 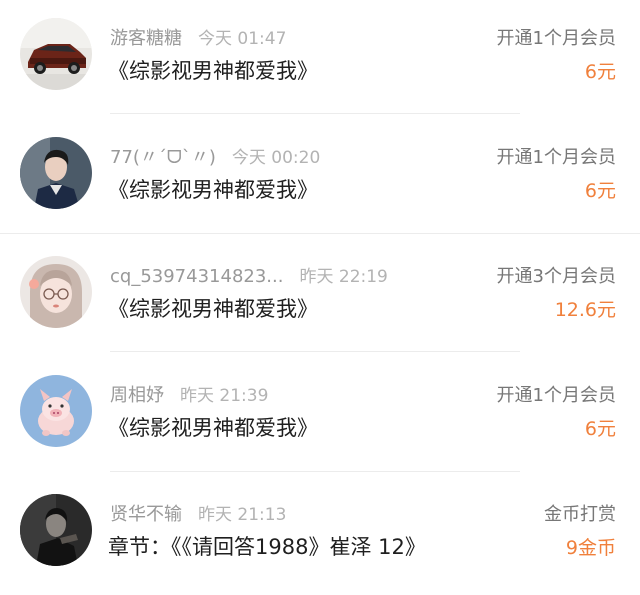 What do you see at coordinates (585, 310) in the screenshot?
I see `amount-label: 12.6元` at bounding box center [585, 310].